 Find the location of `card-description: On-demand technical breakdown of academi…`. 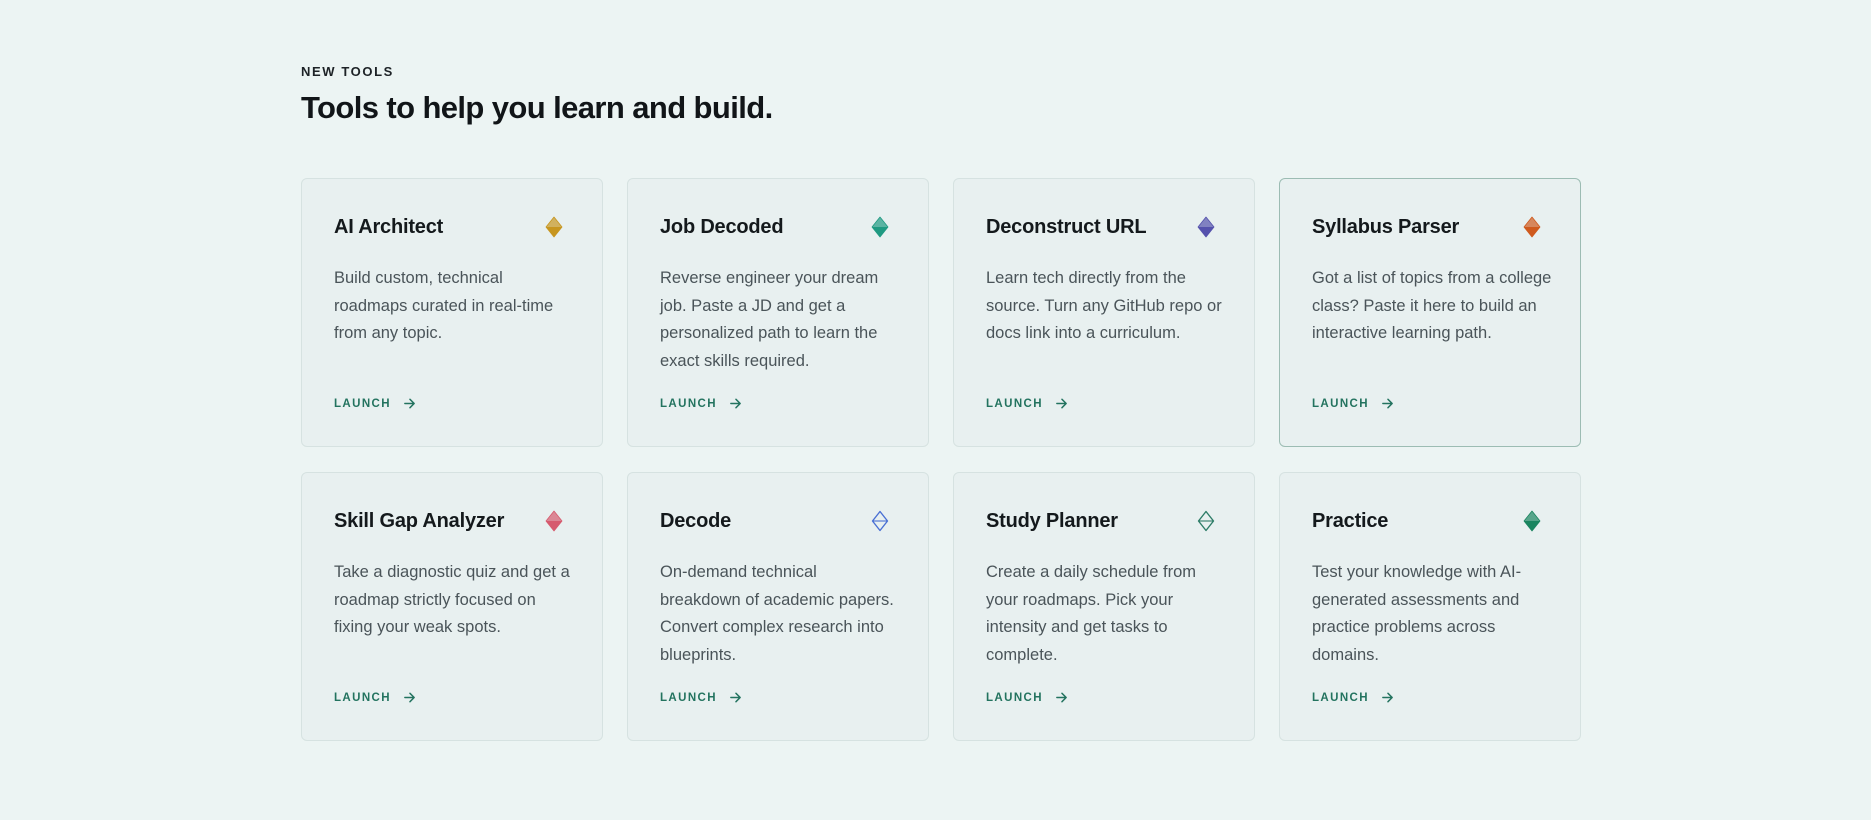

card-description: On-demand technical breakdown of academi… is located at coordinates (777, 613).